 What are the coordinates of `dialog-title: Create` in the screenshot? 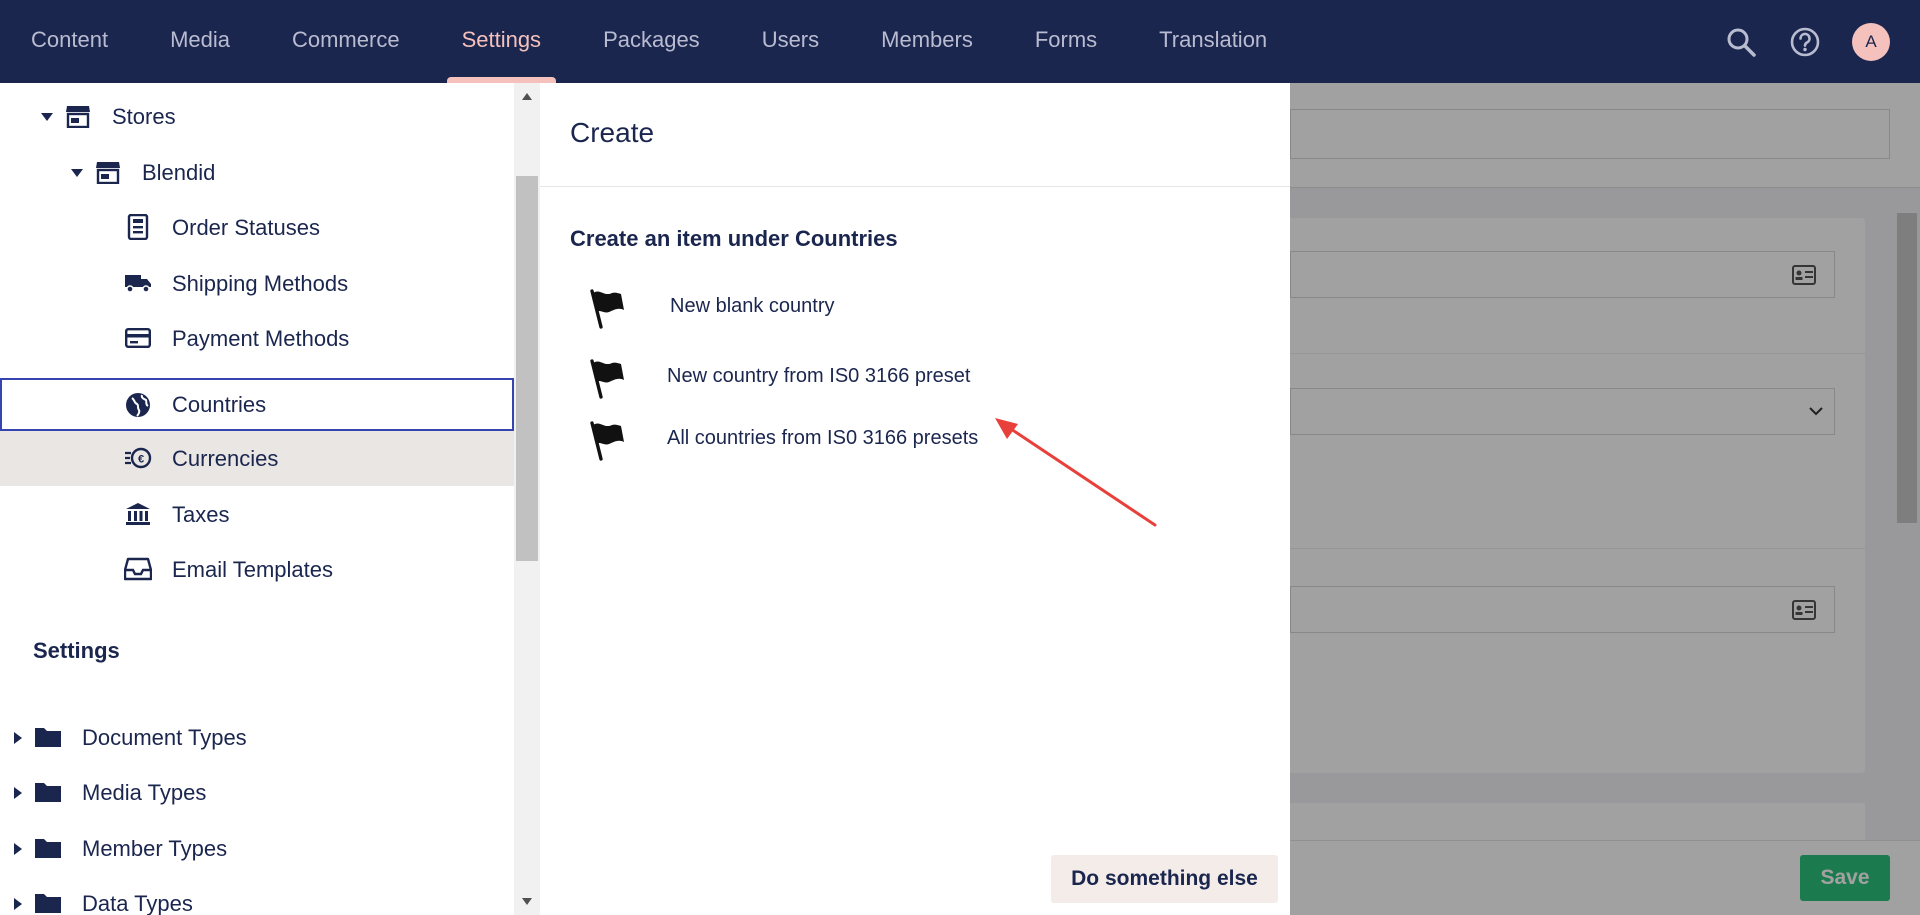 It's located at (612, 132).